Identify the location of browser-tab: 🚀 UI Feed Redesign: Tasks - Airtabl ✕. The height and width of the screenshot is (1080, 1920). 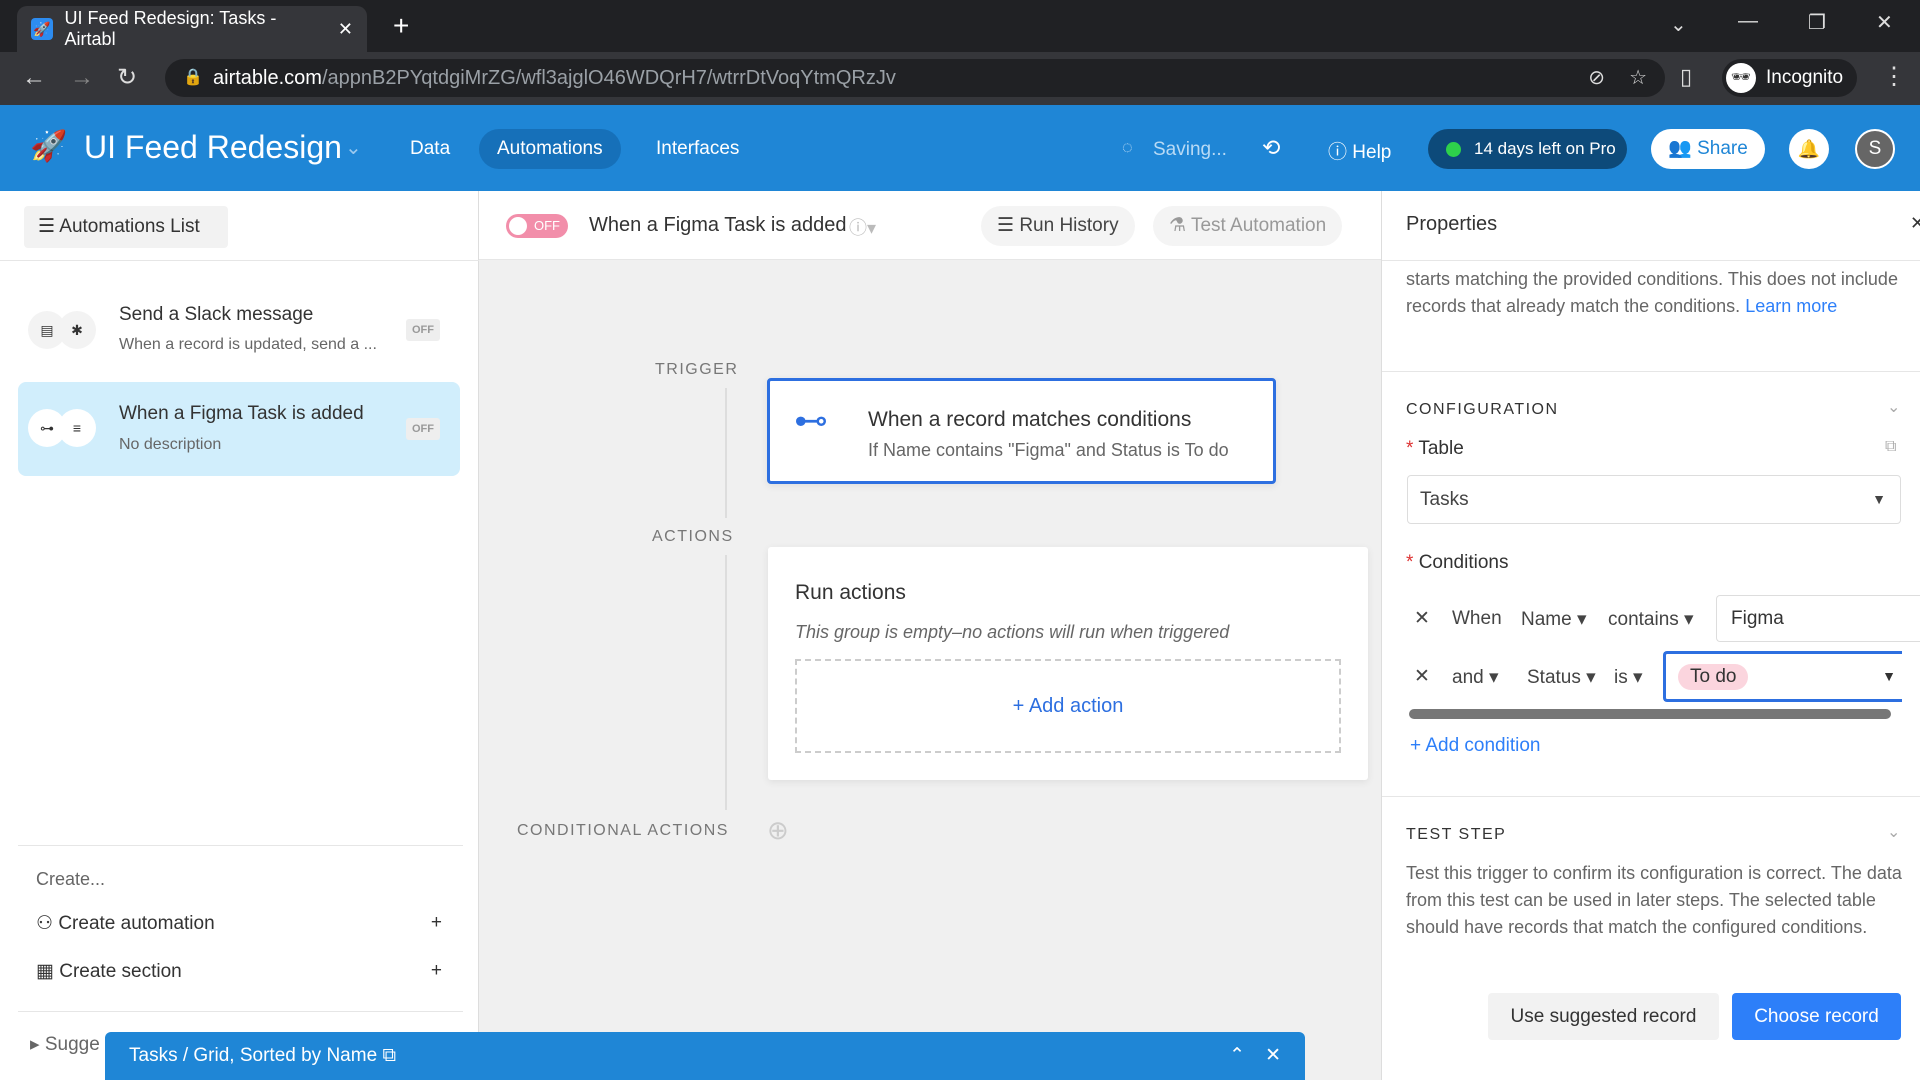
(192, 29).